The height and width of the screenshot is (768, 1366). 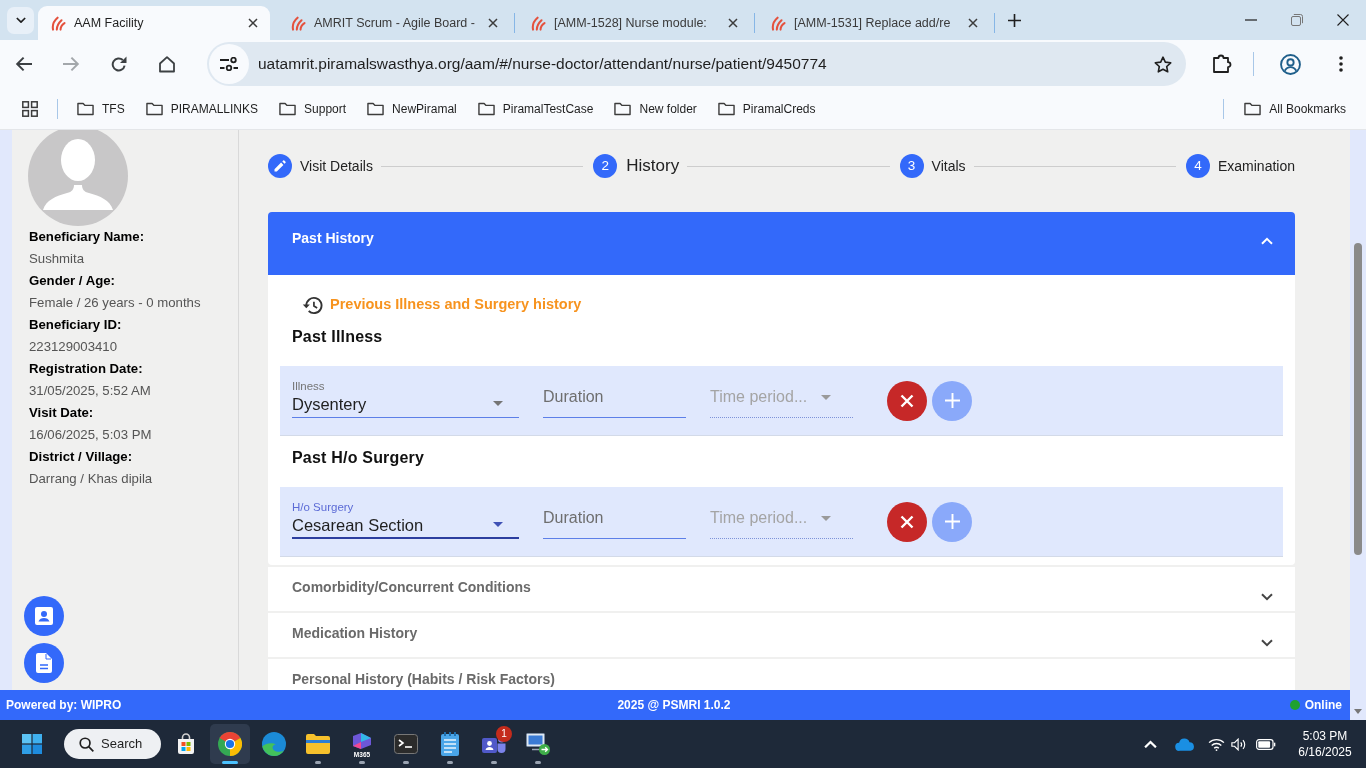 I want to click on battery-icon, so click(x=1266, y=744).